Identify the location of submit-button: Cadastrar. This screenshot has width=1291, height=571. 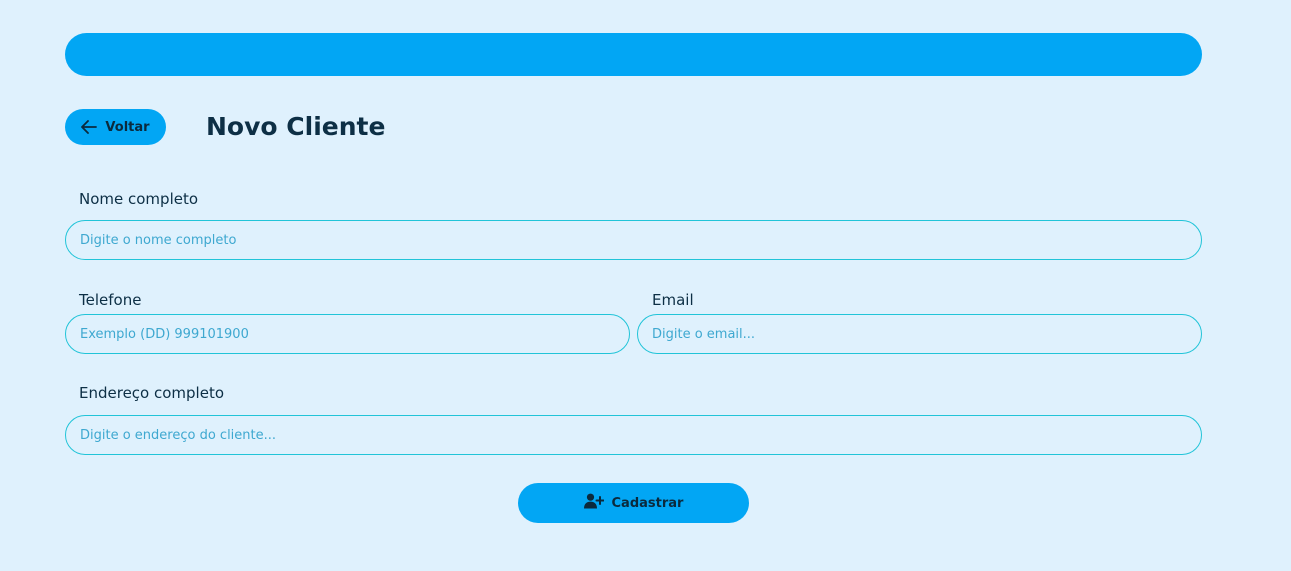
(633, 503).